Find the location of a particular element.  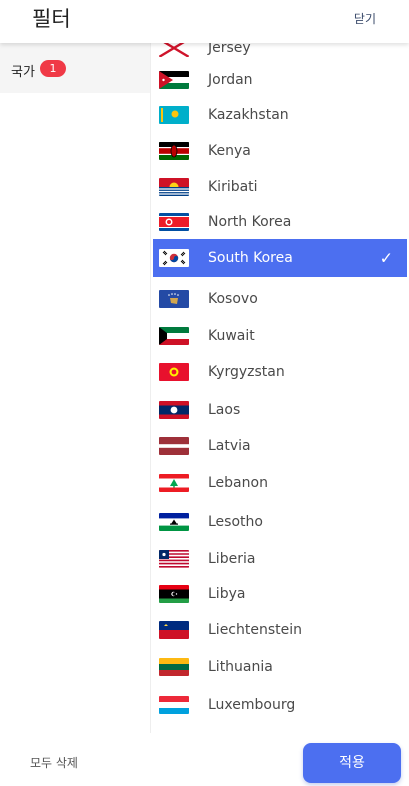

country-name: Kosovo is located at coordinates (233, 298).